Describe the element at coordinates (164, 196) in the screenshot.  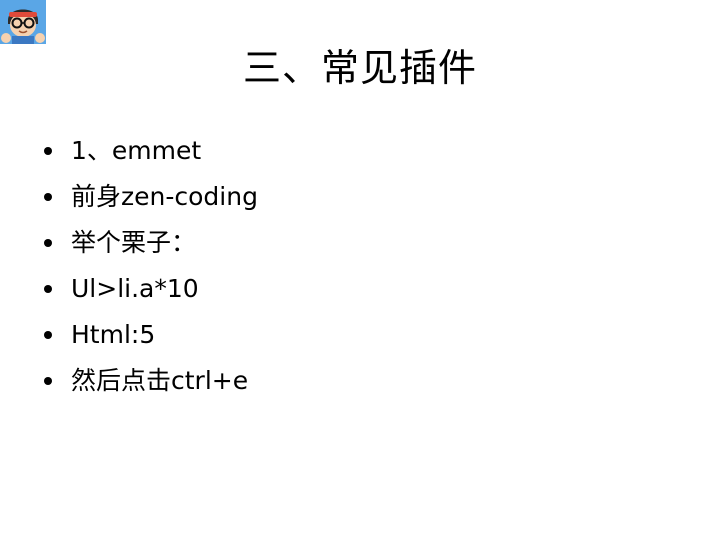
I see `bullet-text: 前身zen-coding` at that location.